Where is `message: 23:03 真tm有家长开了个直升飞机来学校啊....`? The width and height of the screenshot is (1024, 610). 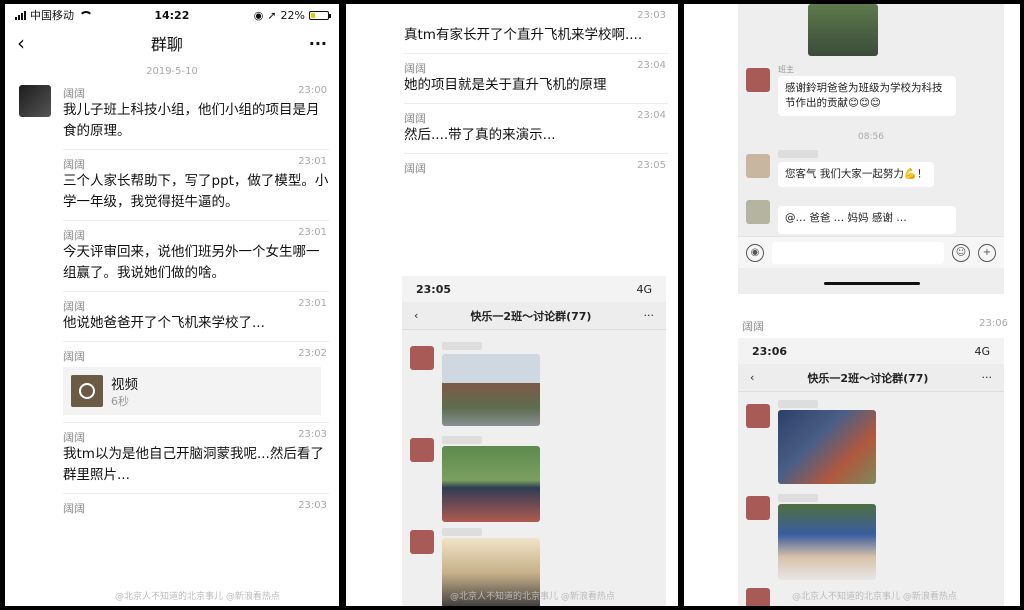 message: 23:03 真tm有家长开了个直升飞机来学校啊.... is located at coordinates (512, 29).